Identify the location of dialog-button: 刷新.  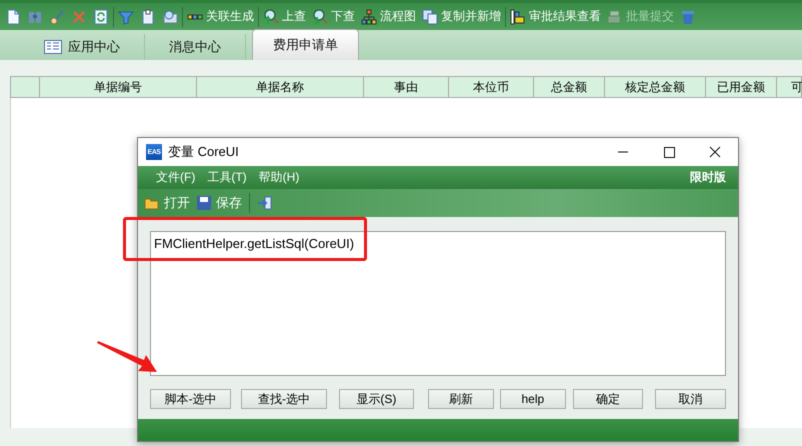
(461, 399).